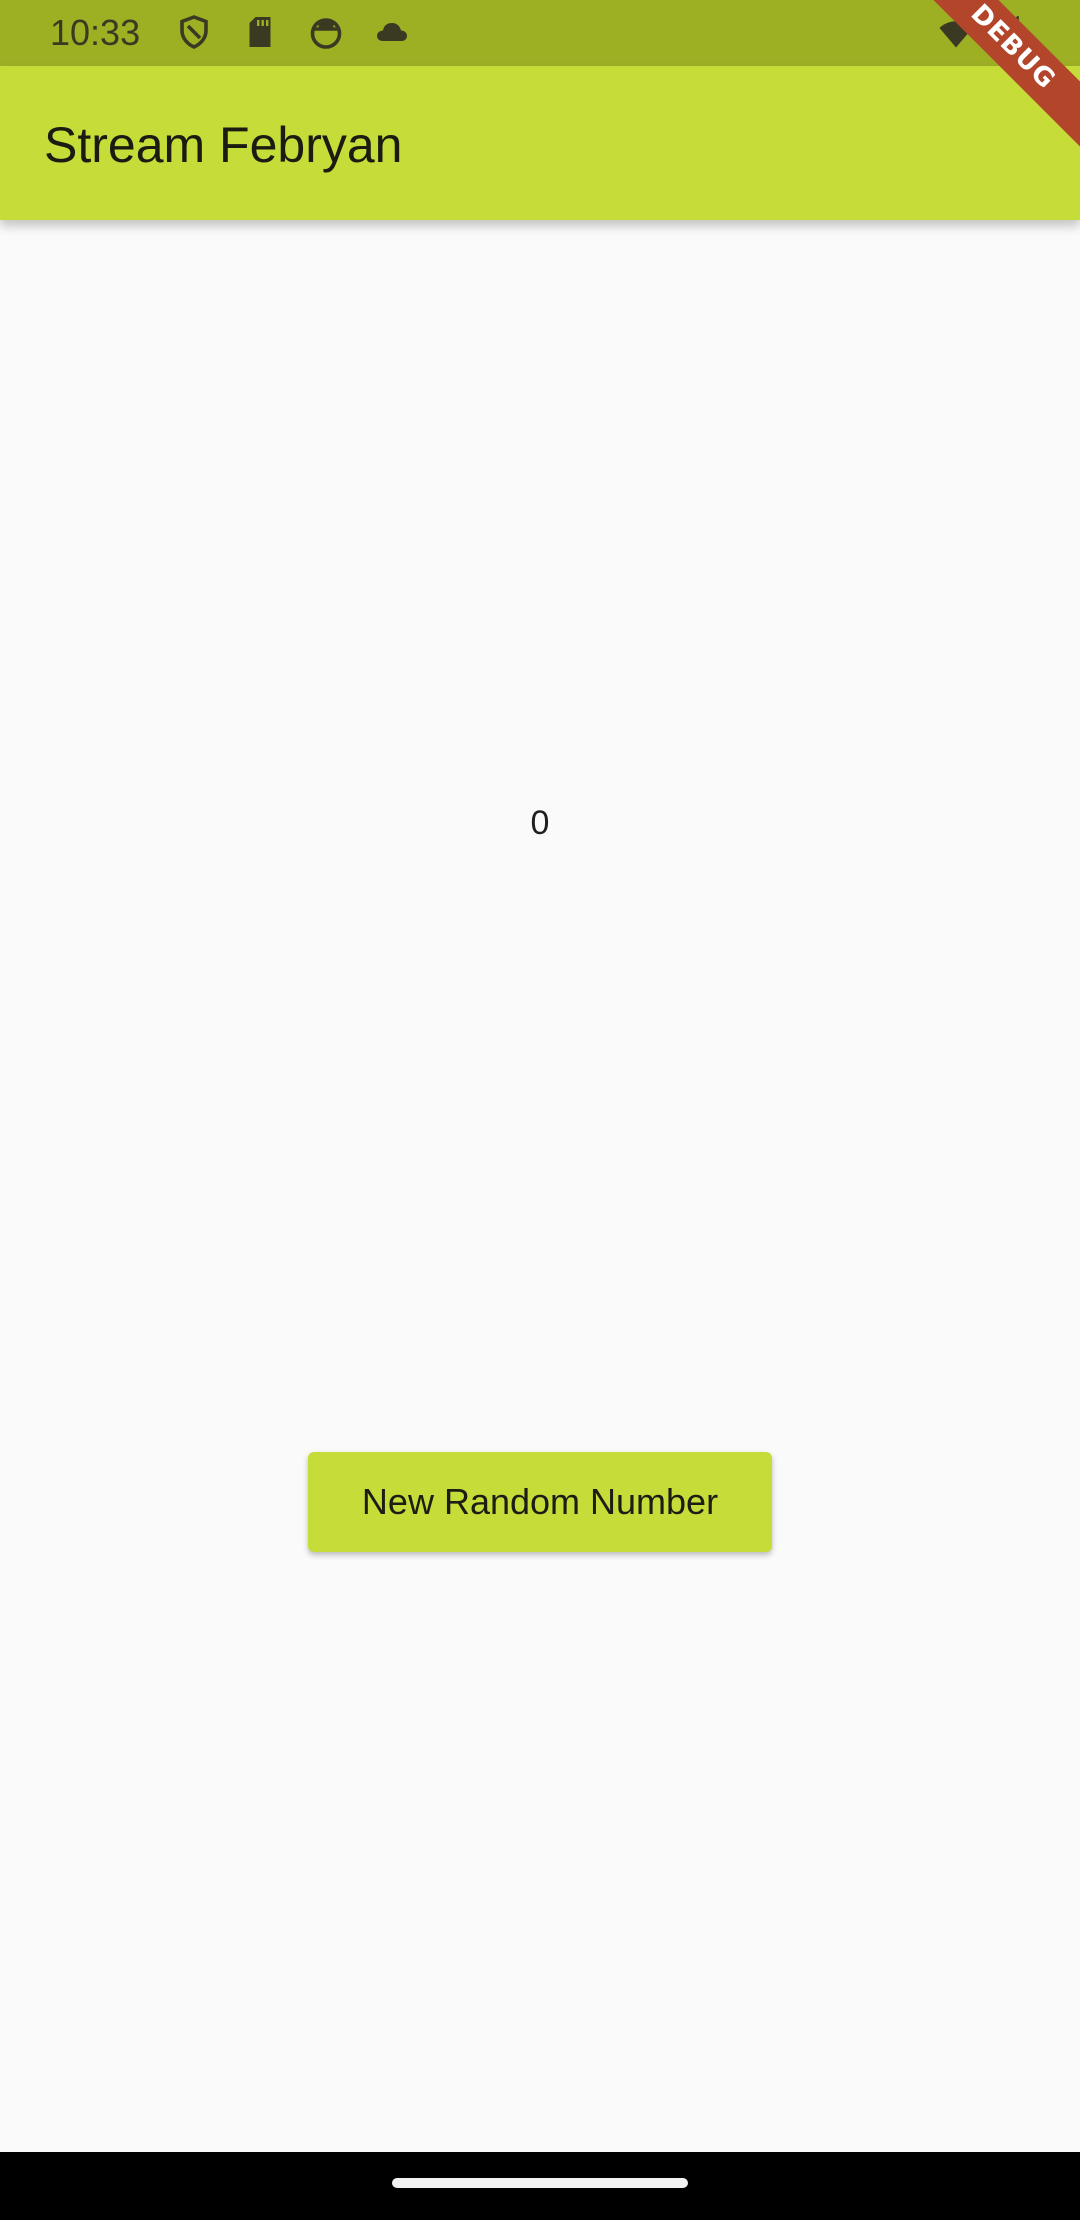  What do you see at coordinates (223, 145) in the screenshot?
I see `app-title: Stream Febryan` at bounding box center [223, 145].